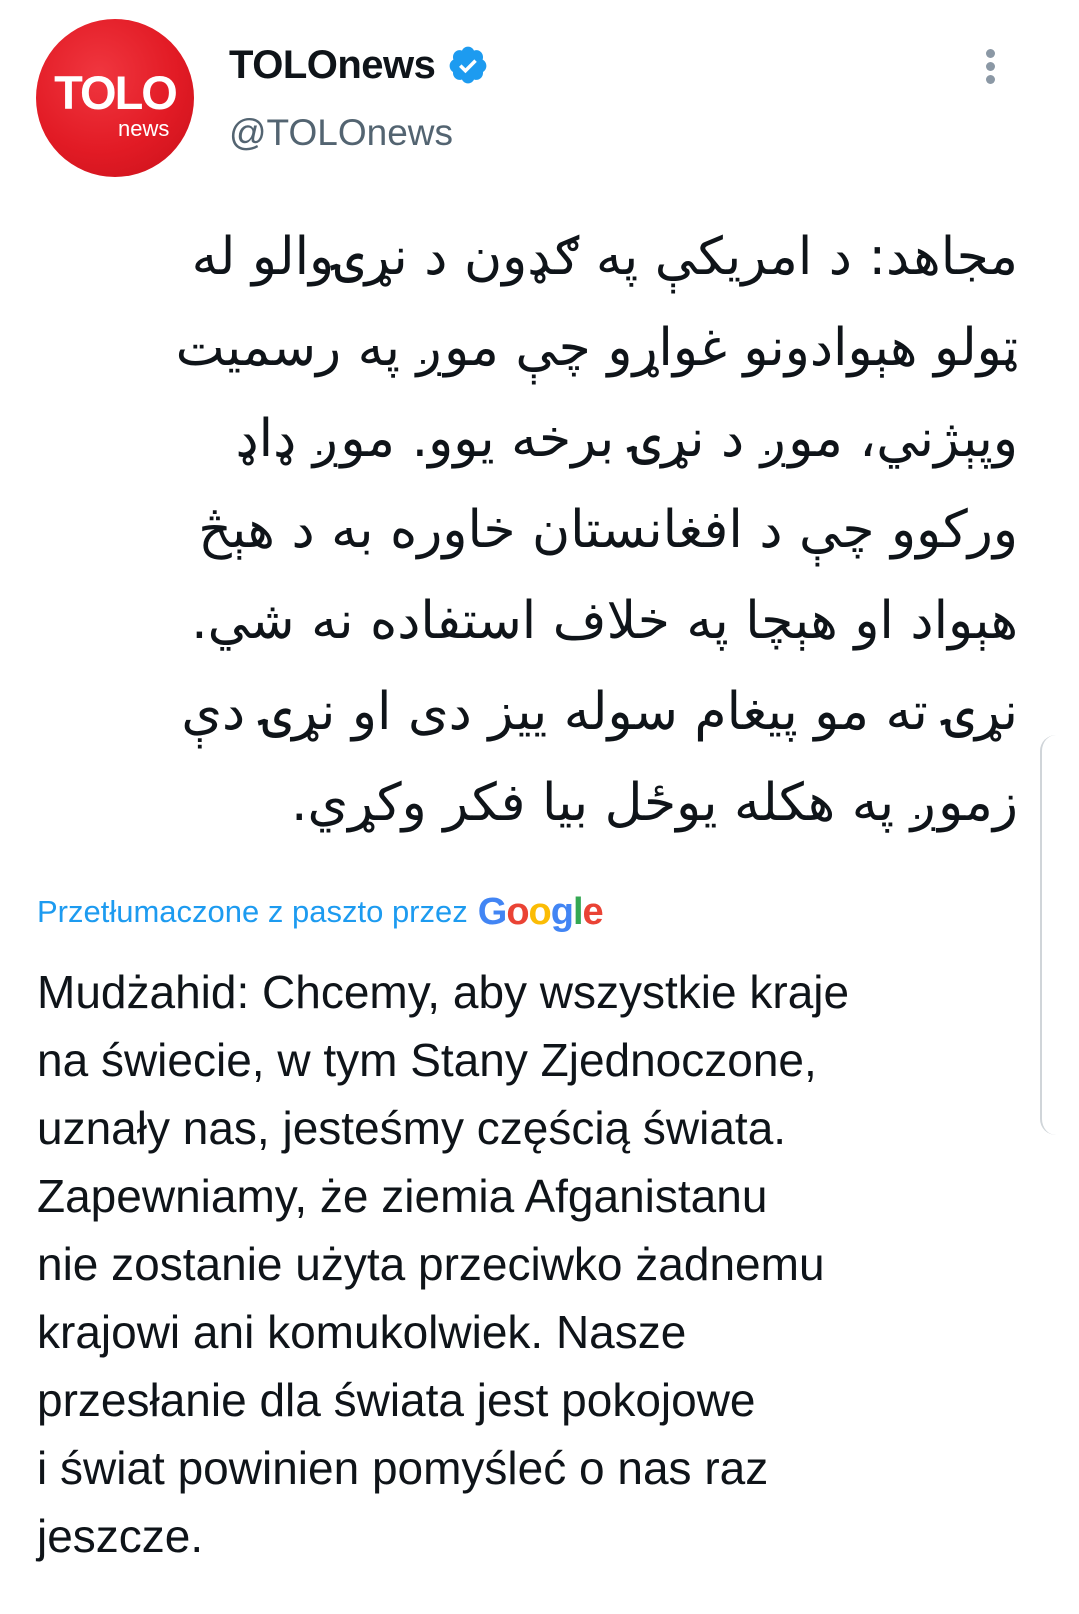 The width and height of the screenshot is (1079, 1614). What do you see at coordinates (540, 911) in the screenshot?
I see `google-logo: Google` at bounding box center [540, 911].